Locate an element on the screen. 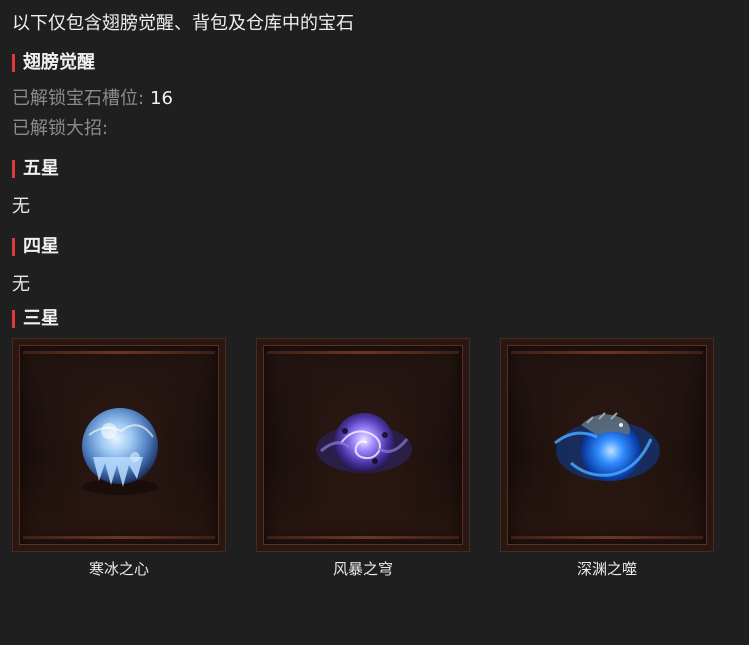 Image resolution: width=749 pixels, height=645 pixels. gem-name: 寒冰之心 is located at coordinates (118, 569).